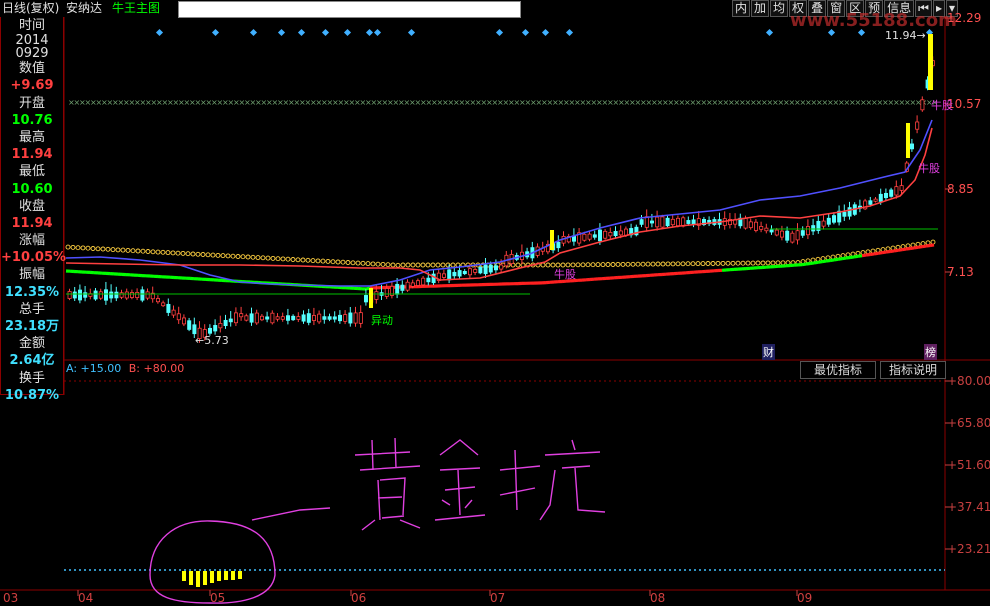  What do you see at coordinates (31, 103) in the screenshot?
I see `info-label-open: 开盘` at bounding box center [31, 103].